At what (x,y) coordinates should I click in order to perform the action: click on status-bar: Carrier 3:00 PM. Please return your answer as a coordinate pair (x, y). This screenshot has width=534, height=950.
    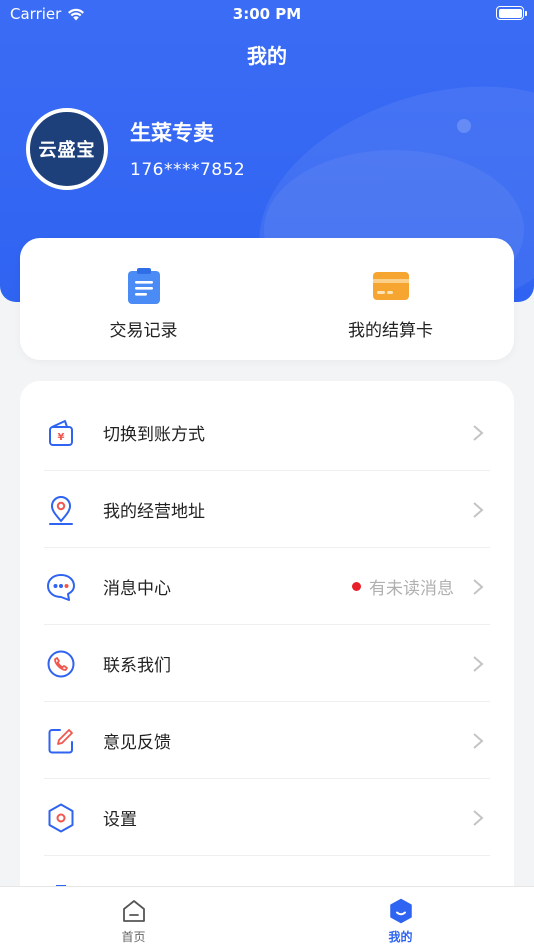
    Looking at the image, I should click on (267, 14).